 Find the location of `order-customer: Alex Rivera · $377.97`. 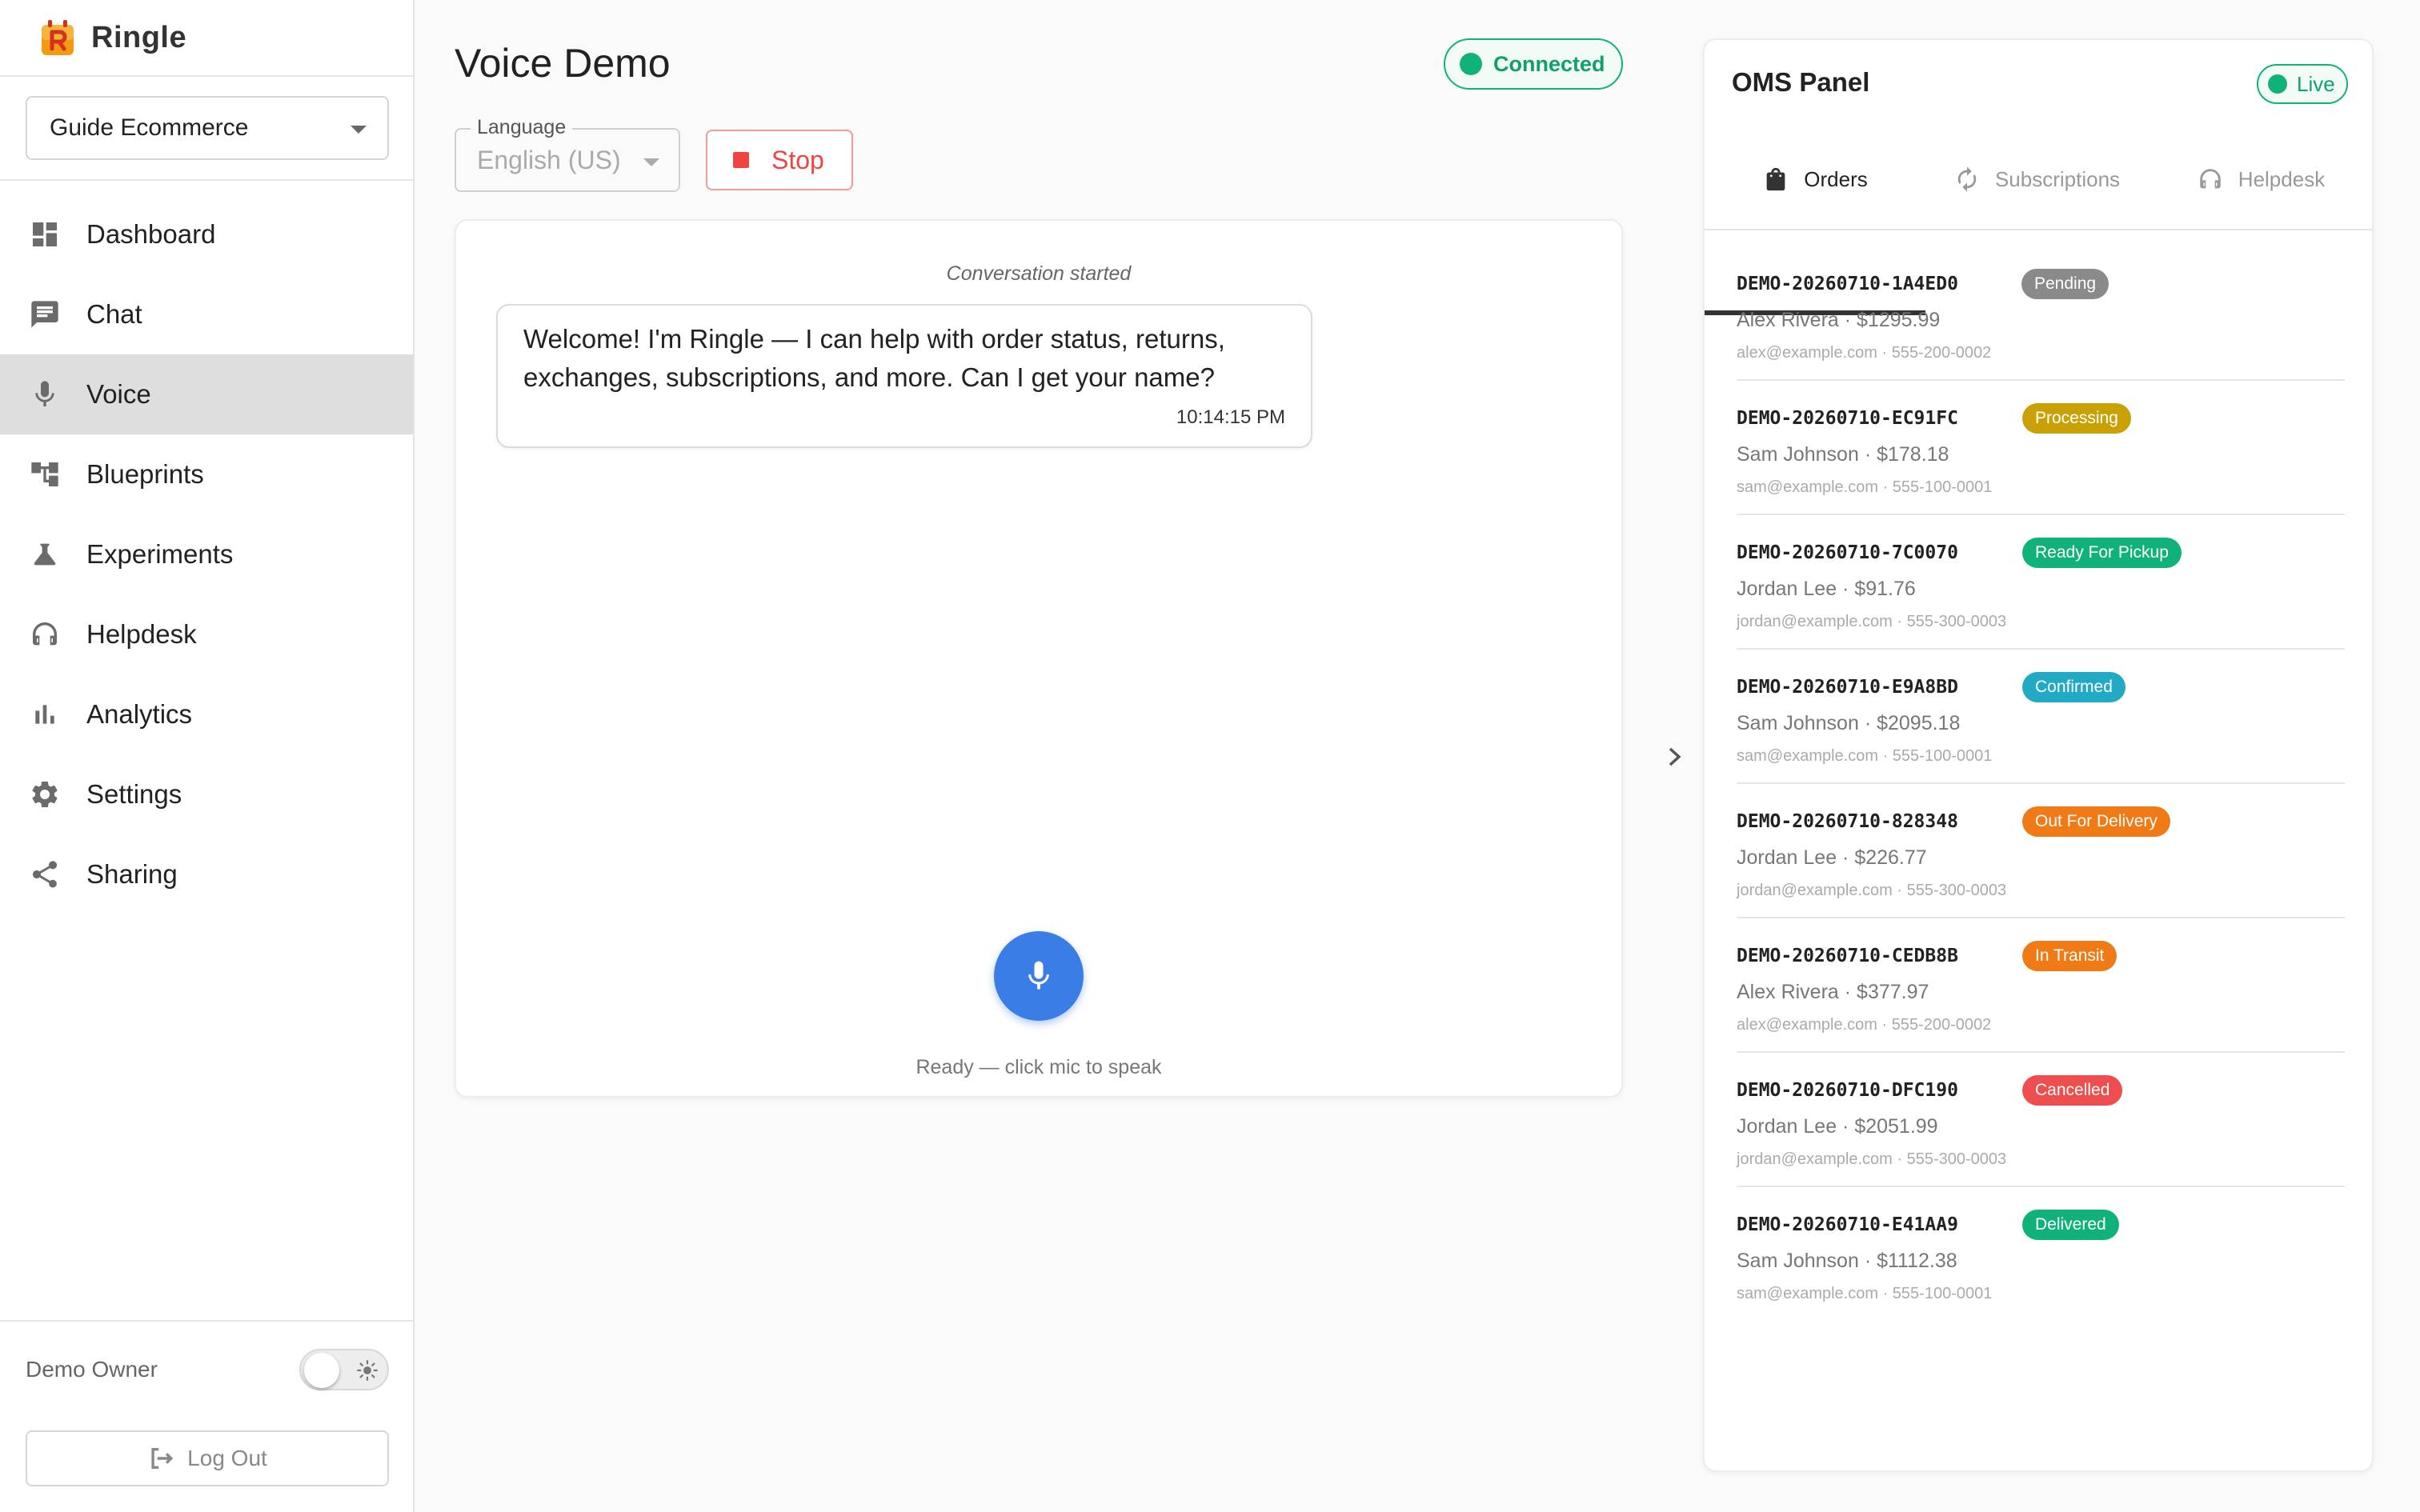

order-customer: Alex Rivera · $377.97 is located at coordinates (1833, 992).